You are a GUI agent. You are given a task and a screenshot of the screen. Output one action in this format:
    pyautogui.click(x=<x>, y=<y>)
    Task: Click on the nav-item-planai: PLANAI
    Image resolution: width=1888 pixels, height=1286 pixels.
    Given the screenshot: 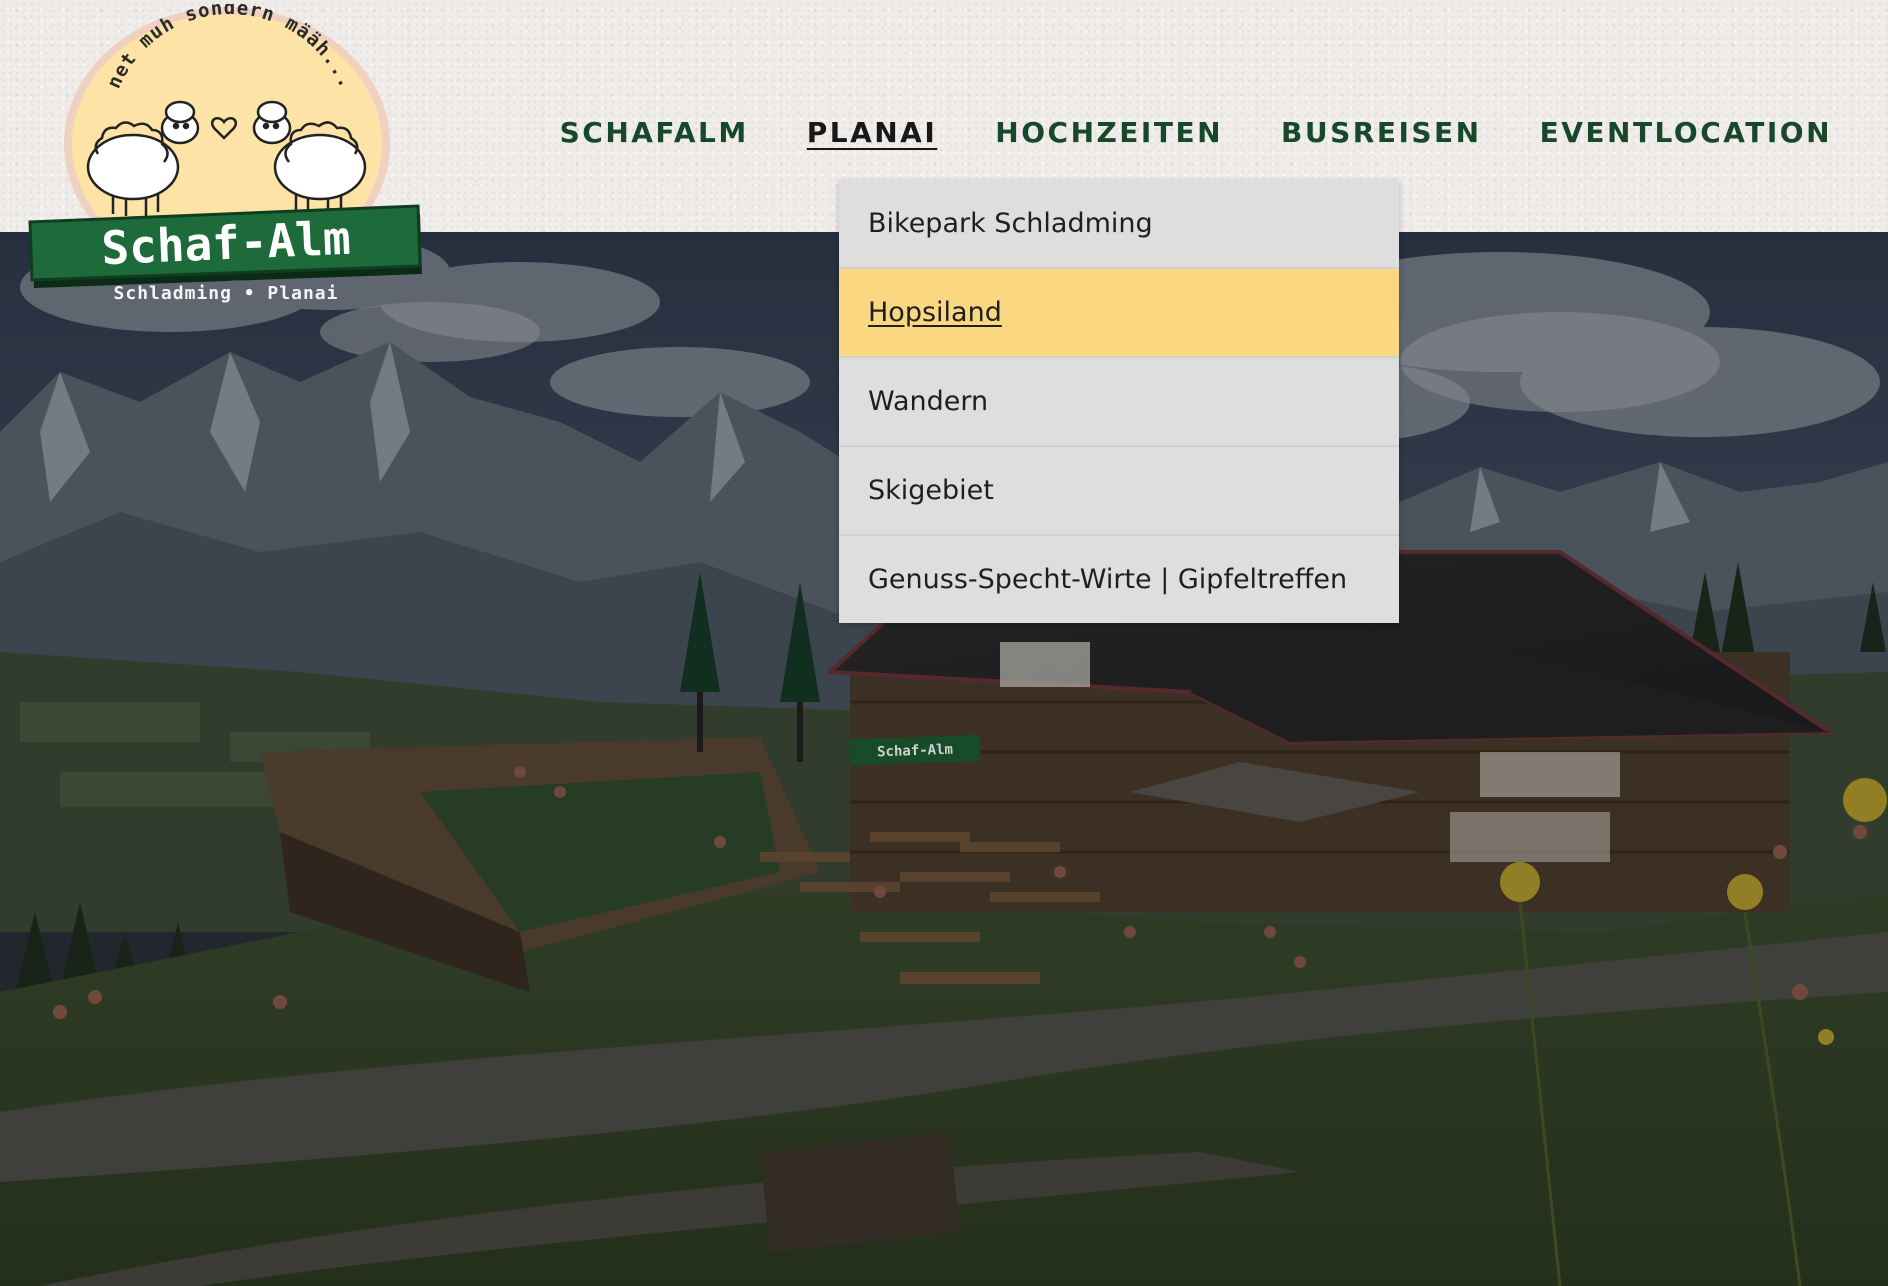 What is the action you would take?
    pyautogui.click(x=872, y=133)
    